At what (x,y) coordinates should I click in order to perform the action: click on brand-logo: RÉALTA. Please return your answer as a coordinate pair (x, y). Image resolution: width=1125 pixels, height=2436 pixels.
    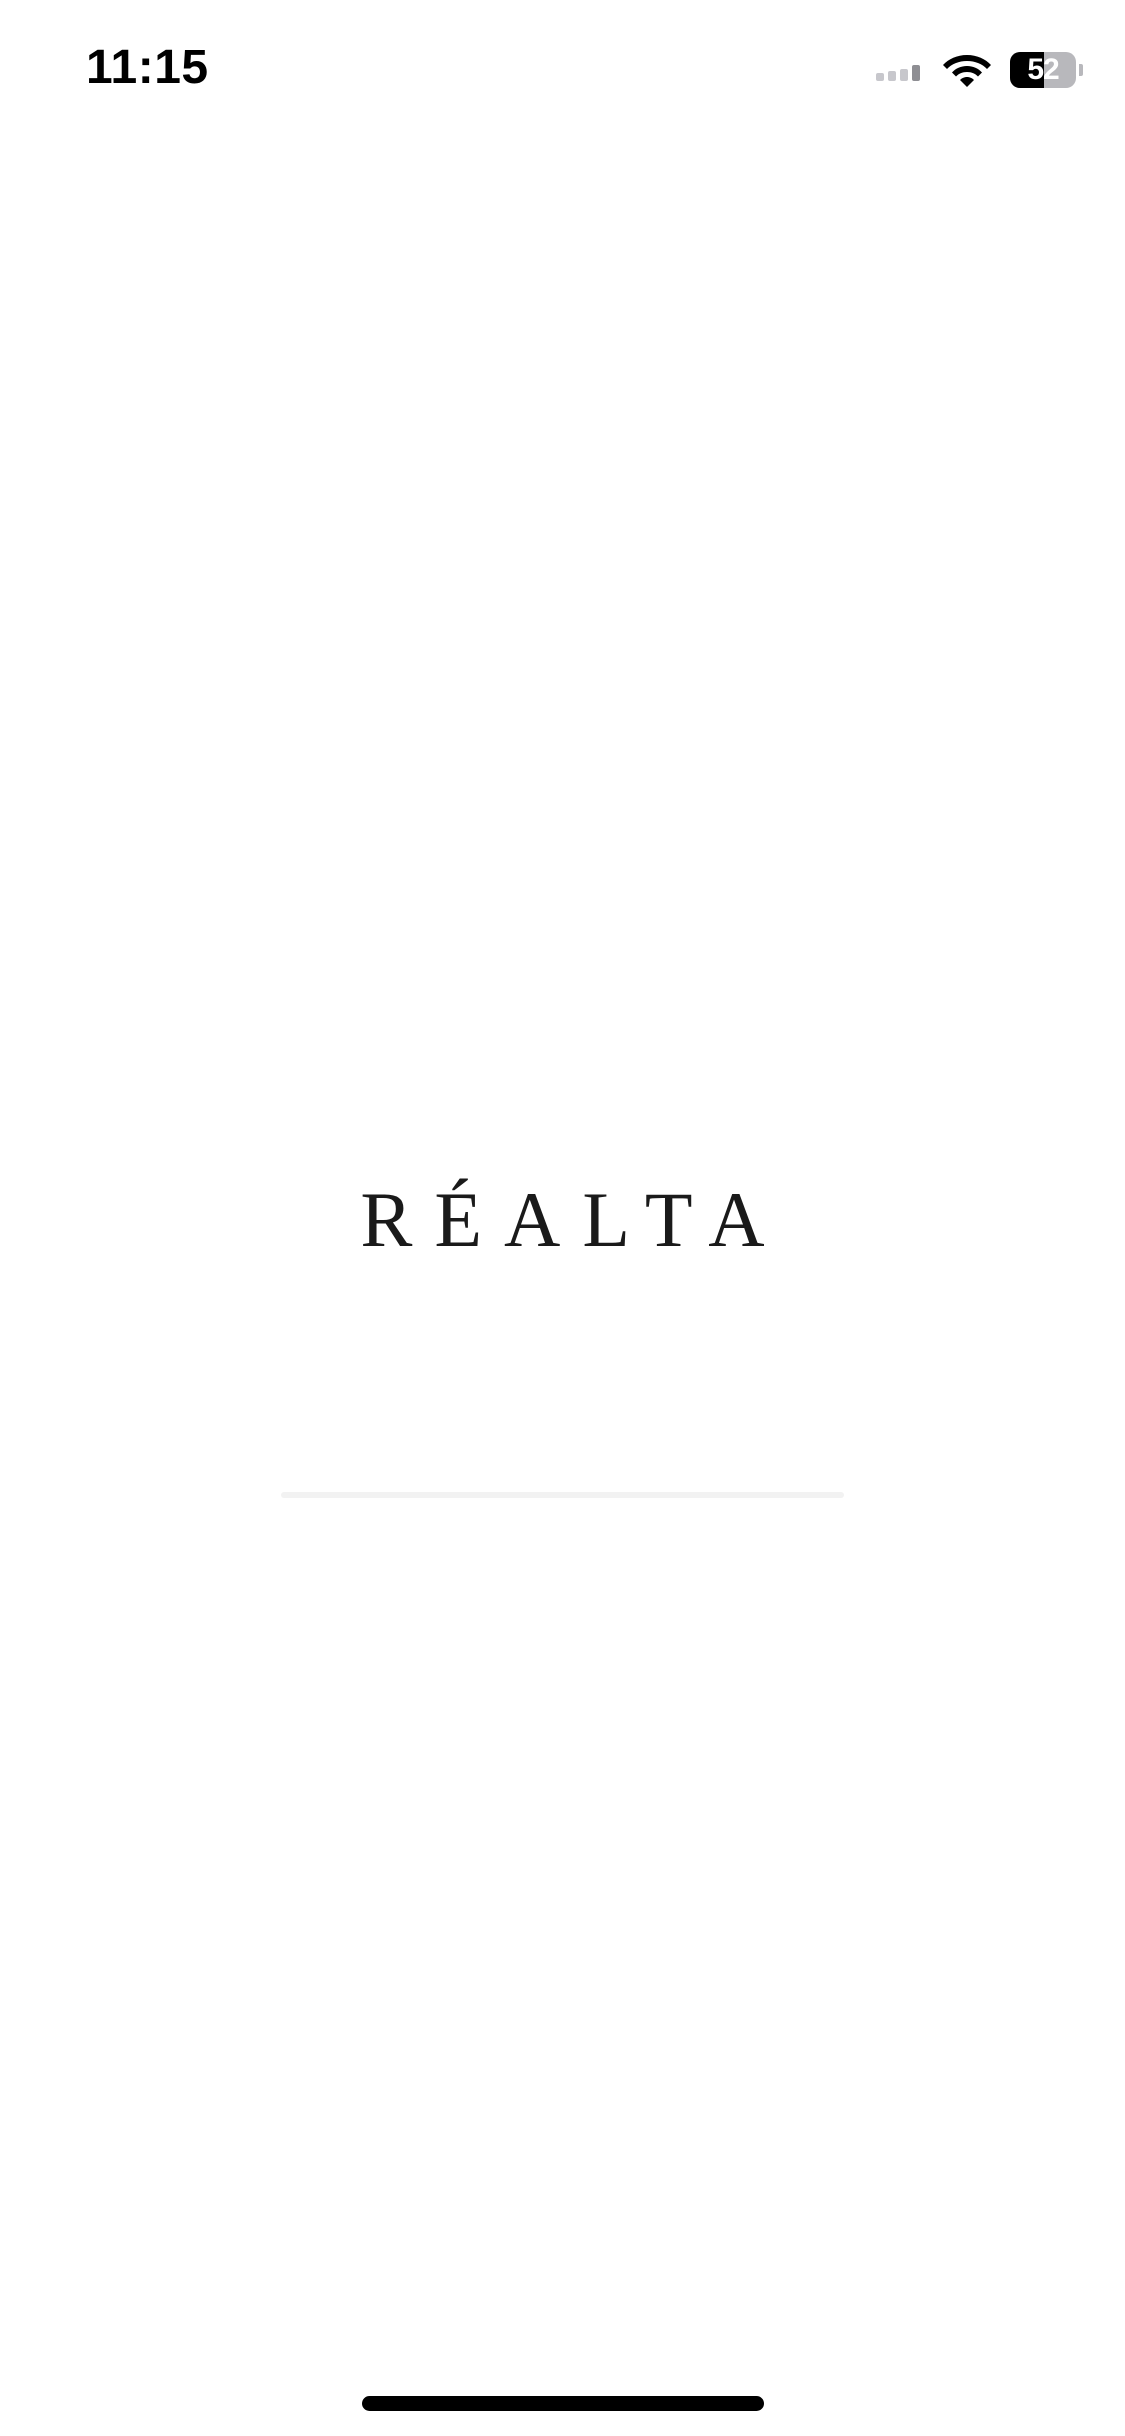
    Looking at the image, I should click on (573, 1219).